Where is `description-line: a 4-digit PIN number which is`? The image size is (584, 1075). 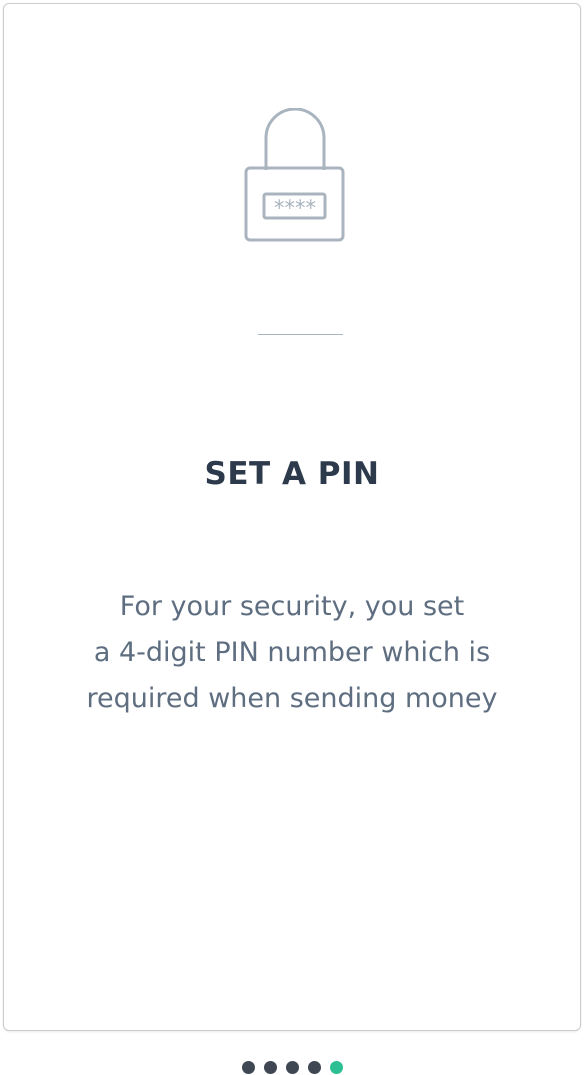
description-line: a 4-digit PIN number which is is located at coordinates (292, 652).